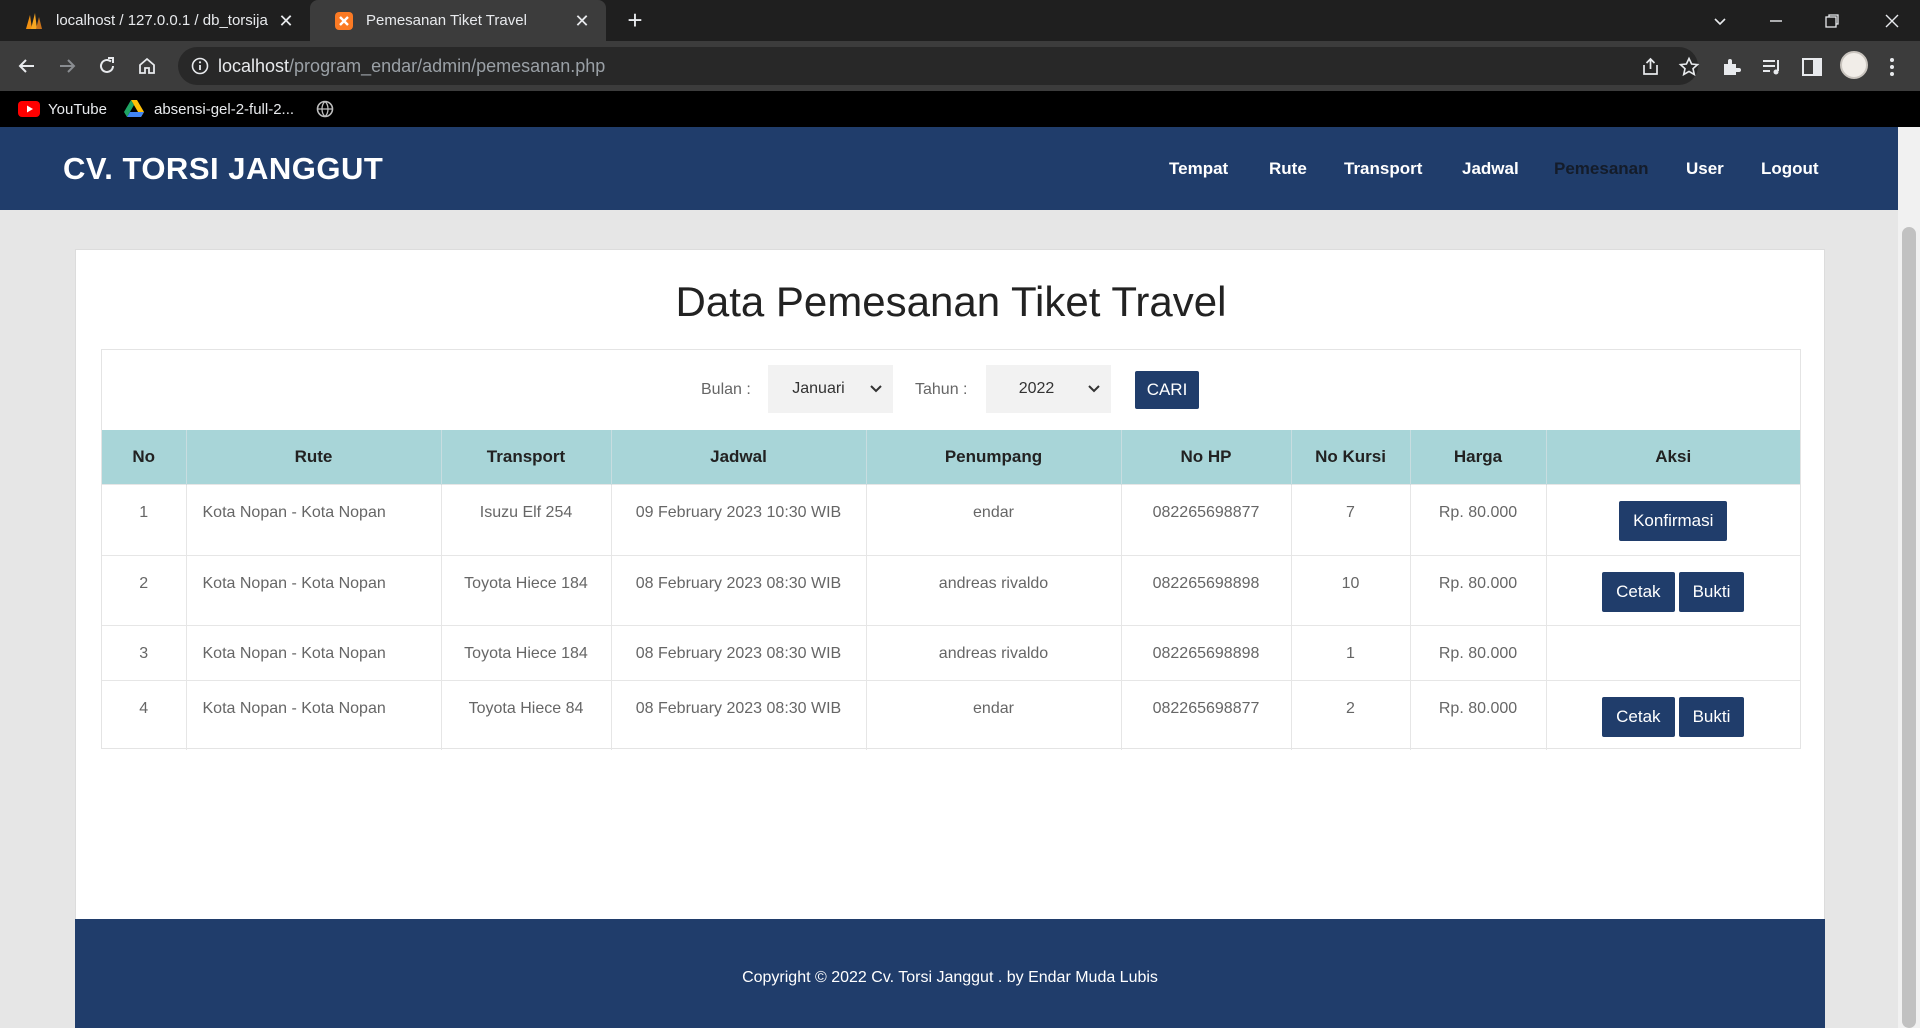 This screenshot has width=1920, height=1028. Describe the element at coordinates (77, 109) in the screenshot. I see `bookmark-label: YouTube` at that location.